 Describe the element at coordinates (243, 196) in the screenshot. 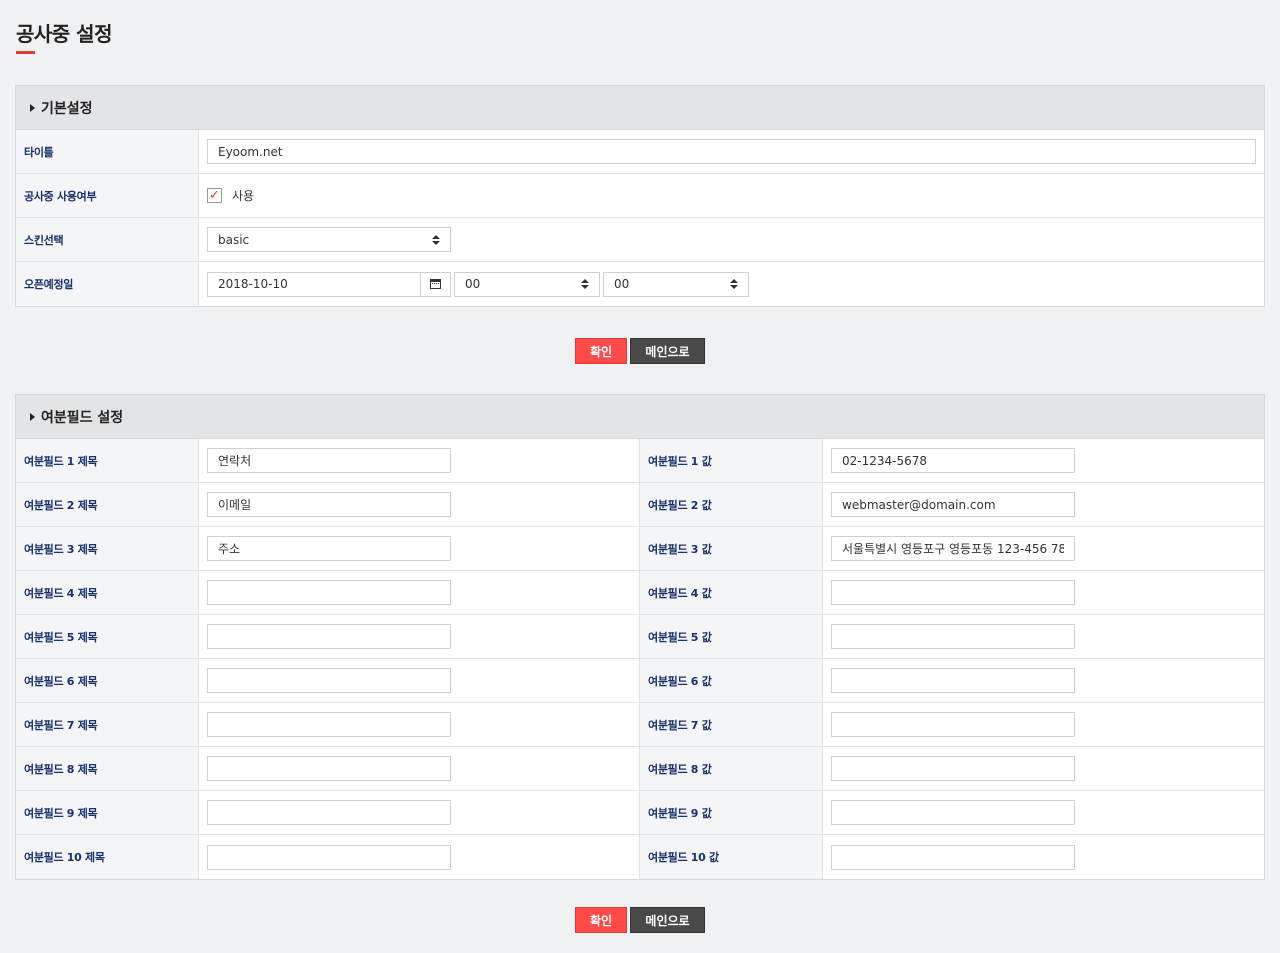

I see `use-checkbox-label: 사용` at that location.